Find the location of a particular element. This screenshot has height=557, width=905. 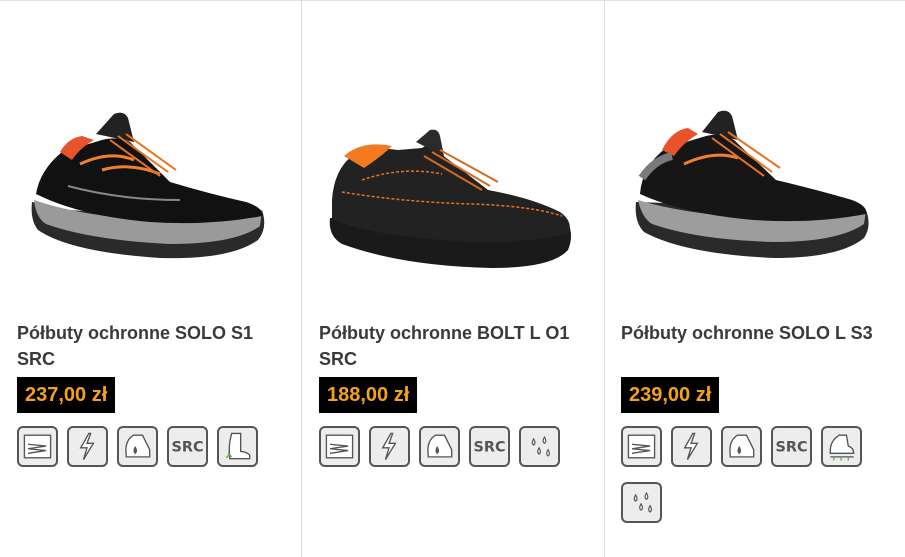

boot-puncture-icon is located at coordinates (237, 446).